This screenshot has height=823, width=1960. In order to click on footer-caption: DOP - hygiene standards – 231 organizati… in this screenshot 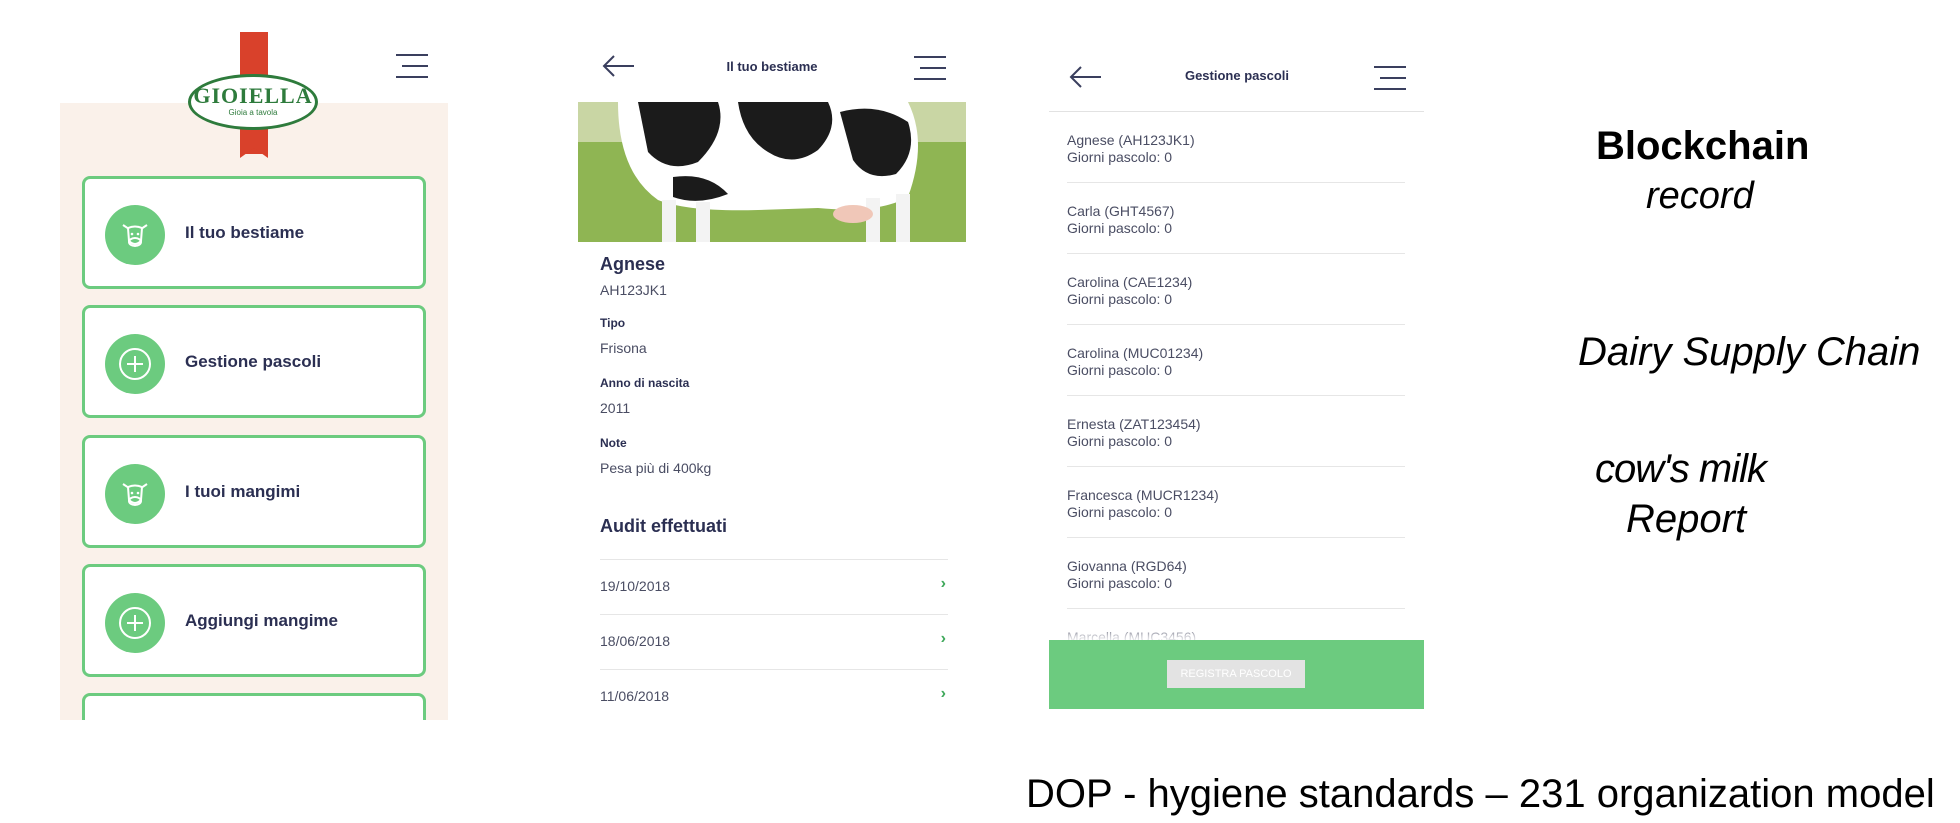, I will do `click(1480, 794)`.